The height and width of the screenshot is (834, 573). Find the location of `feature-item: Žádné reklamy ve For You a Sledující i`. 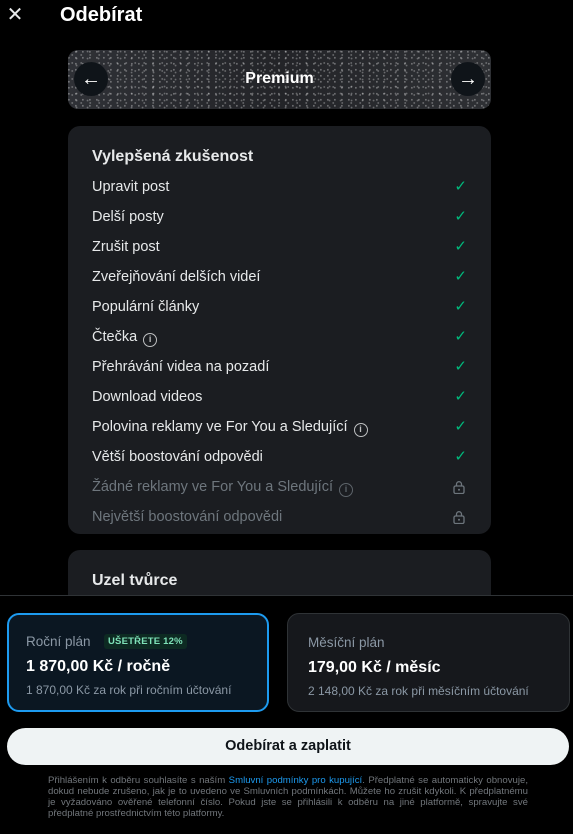

feature-item: Žádné reklamy ve For You a Sledující i is located at coordinates (279, 487).